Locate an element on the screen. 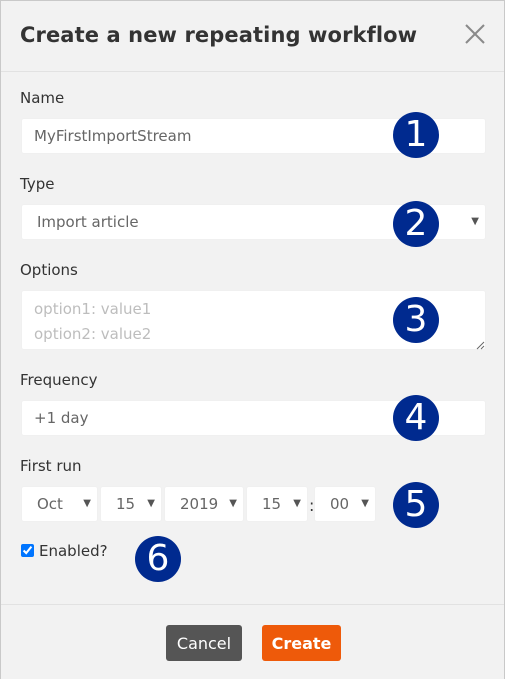 The height and width of the screenshot is (679, 505). dialog-title: Create a new repeating workflow is located at coordinates (219, 35).